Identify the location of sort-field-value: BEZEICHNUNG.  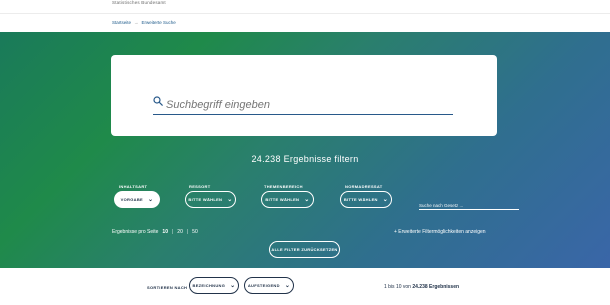
(209, 285).